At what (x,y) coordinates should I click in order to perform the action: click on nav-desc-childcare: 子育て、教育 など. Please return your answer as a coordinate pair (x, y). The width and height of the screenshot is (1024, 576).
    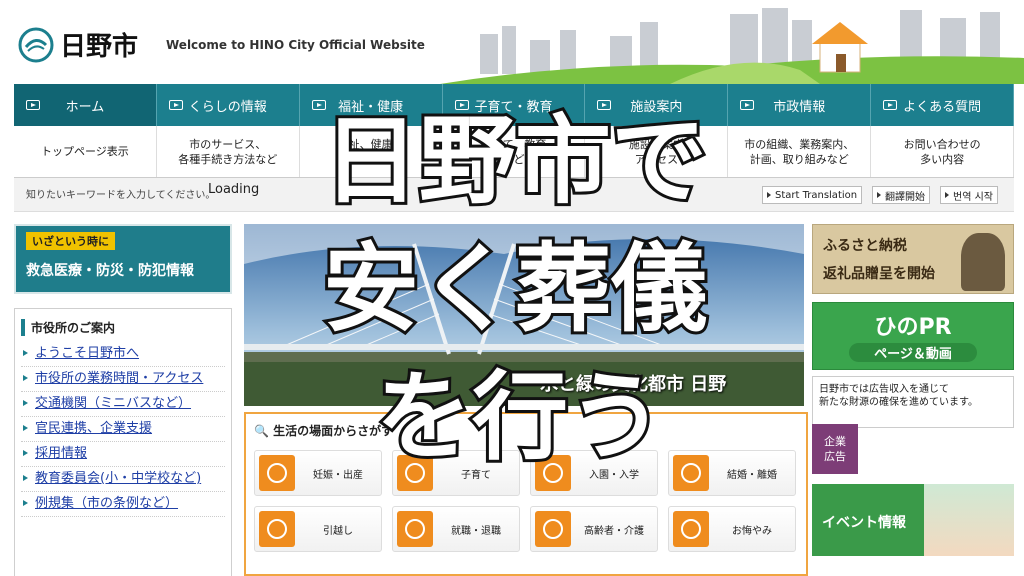
    Looking at the image, I should click on (514, 151).